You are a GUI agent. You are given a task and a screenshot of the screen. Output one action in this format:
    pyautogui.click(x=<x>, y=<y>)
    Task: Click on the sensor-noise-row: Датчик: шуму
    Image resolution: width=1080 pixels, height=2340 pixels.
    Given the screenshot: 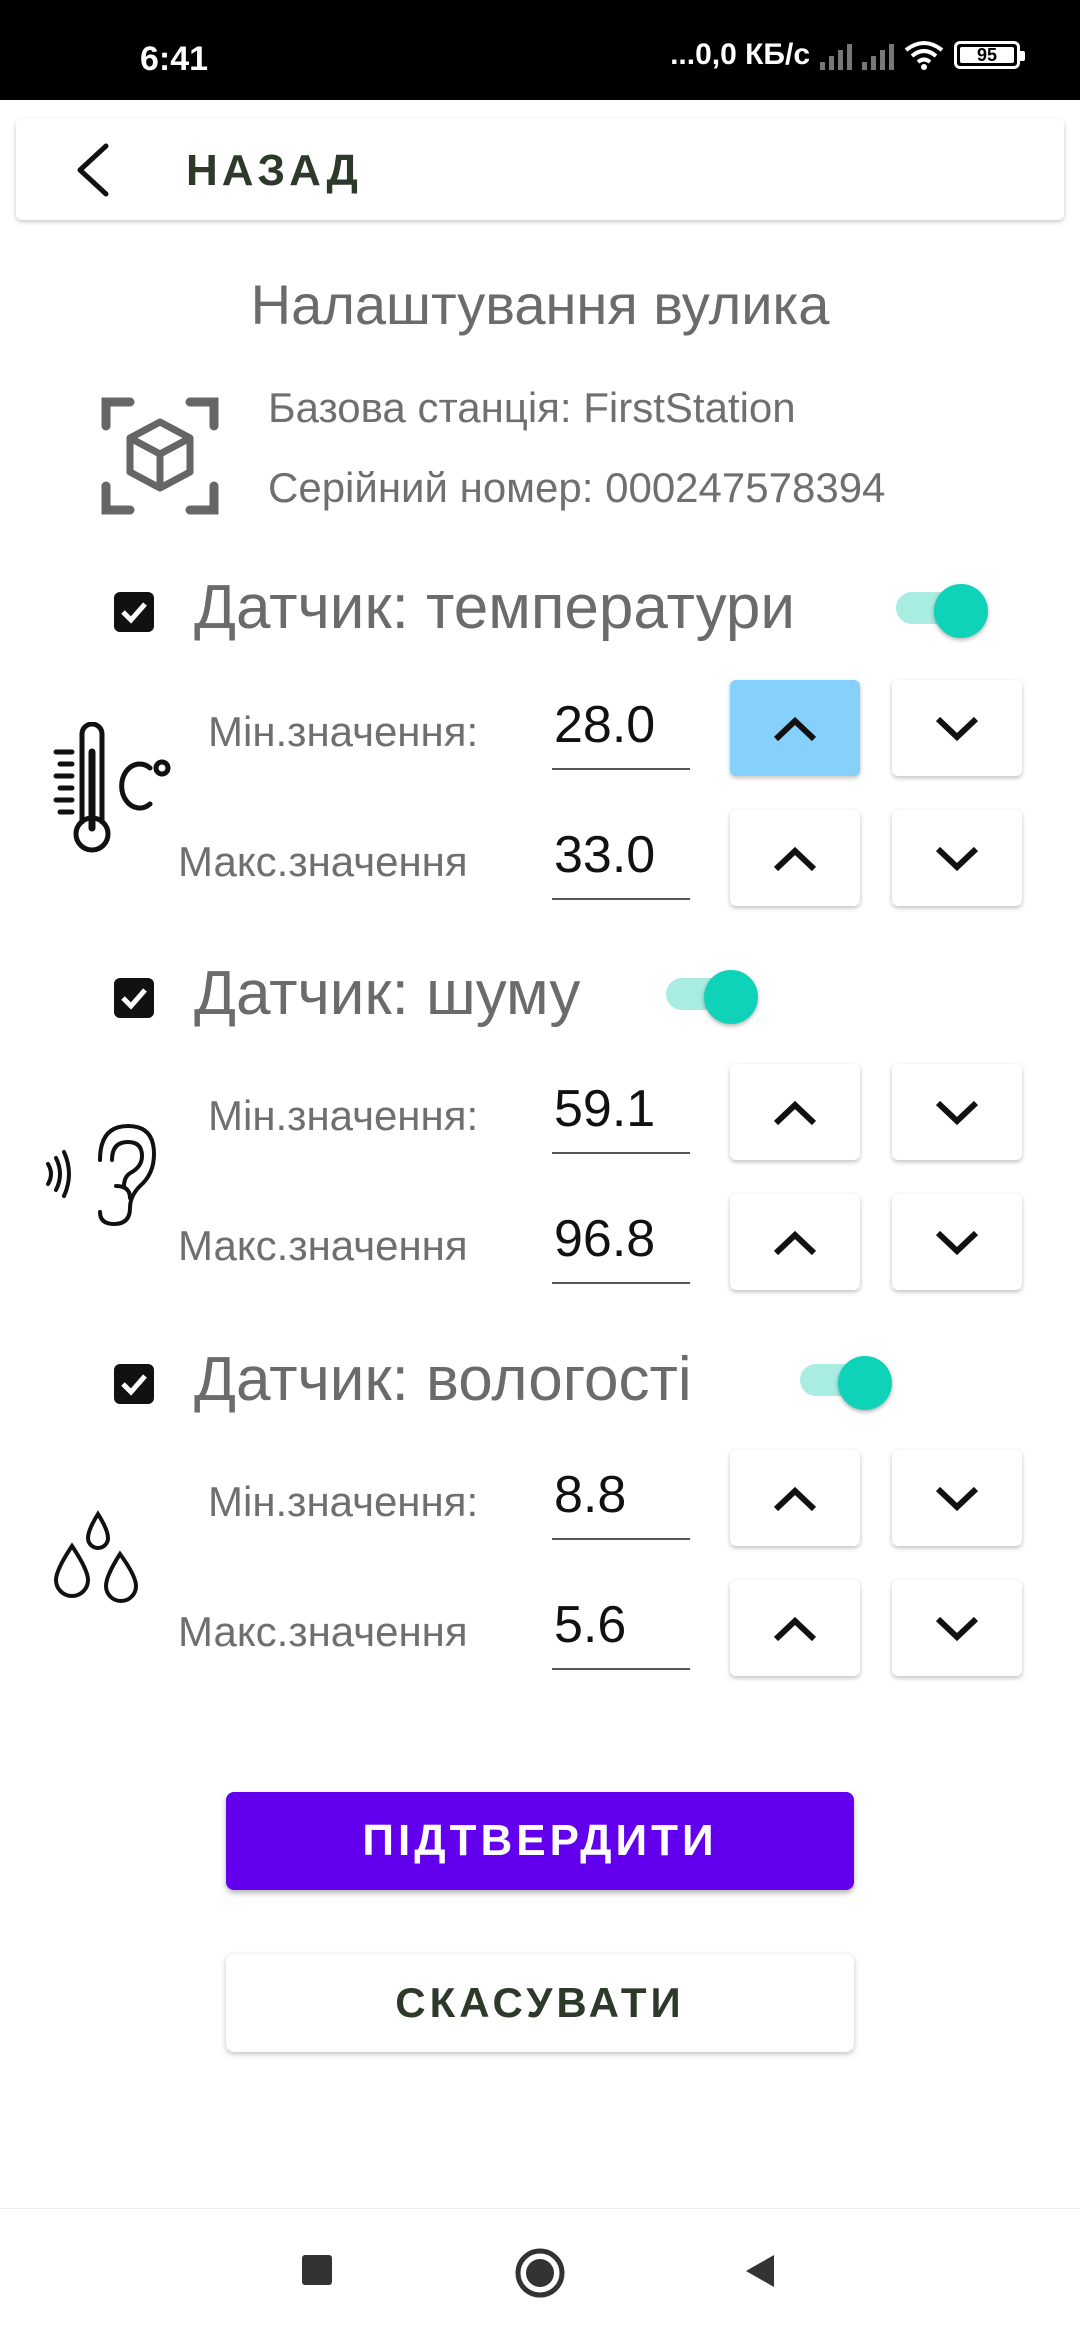 What is the action you would take?
    pyautogui.click(x=494, y=998)
    